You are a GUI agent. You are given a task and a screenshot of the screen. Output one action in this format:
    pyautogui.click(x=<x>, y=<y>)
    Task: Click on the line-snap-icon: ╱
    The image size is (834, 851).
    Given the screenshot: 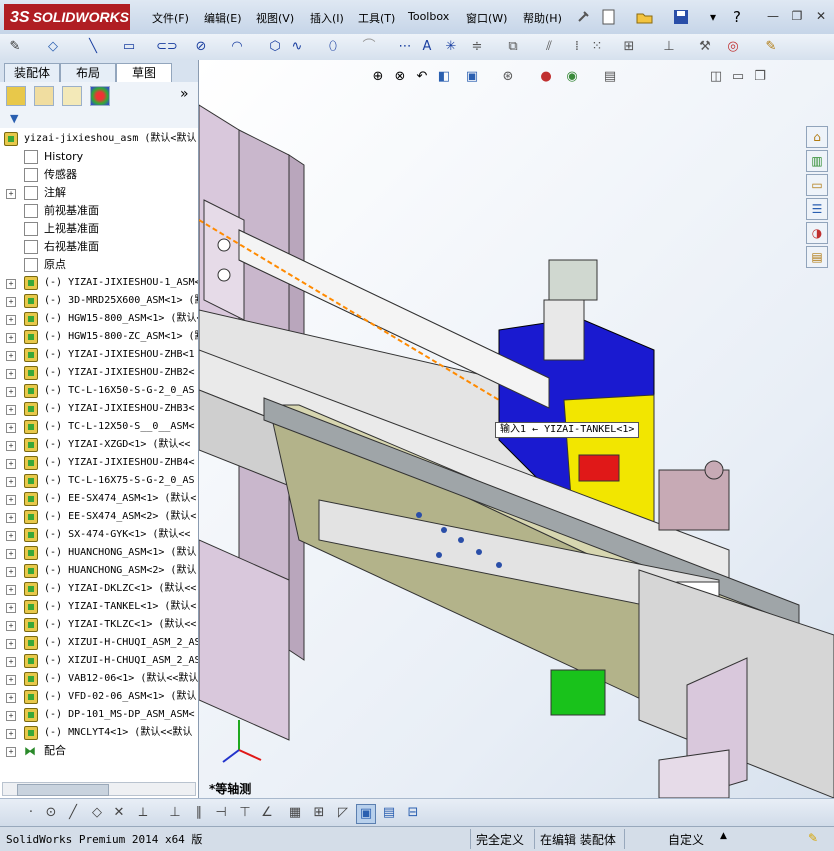 What is the action you would take?
    pyautogui.click(x=73, y=813)
    